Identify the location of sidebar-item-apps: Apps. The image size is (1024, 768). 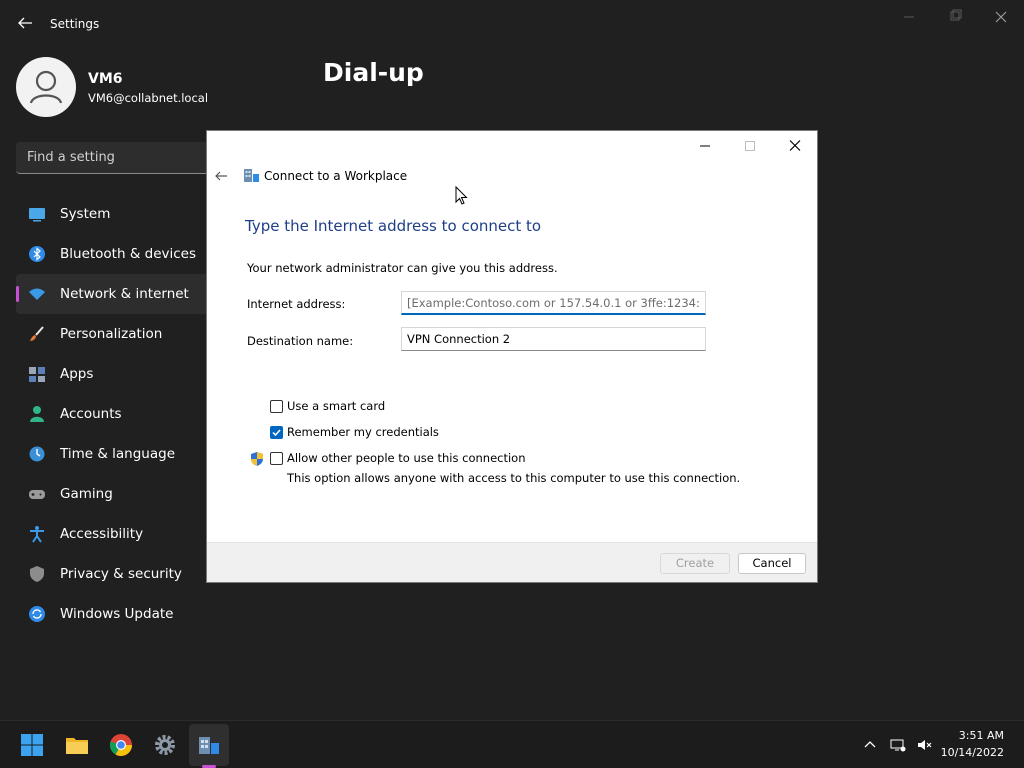
(116, 374).